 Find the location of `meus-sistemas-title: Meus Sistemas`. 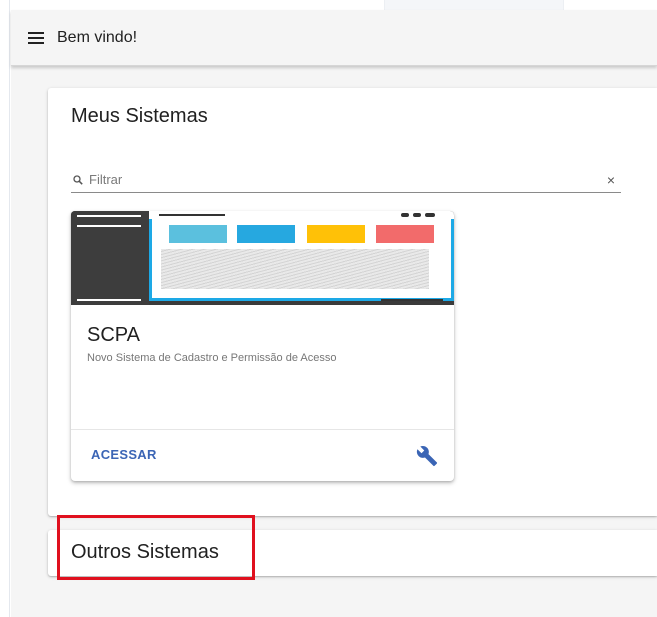

meus-sistemas-title: Meus Sistemas is located at coordinates (139, 116).